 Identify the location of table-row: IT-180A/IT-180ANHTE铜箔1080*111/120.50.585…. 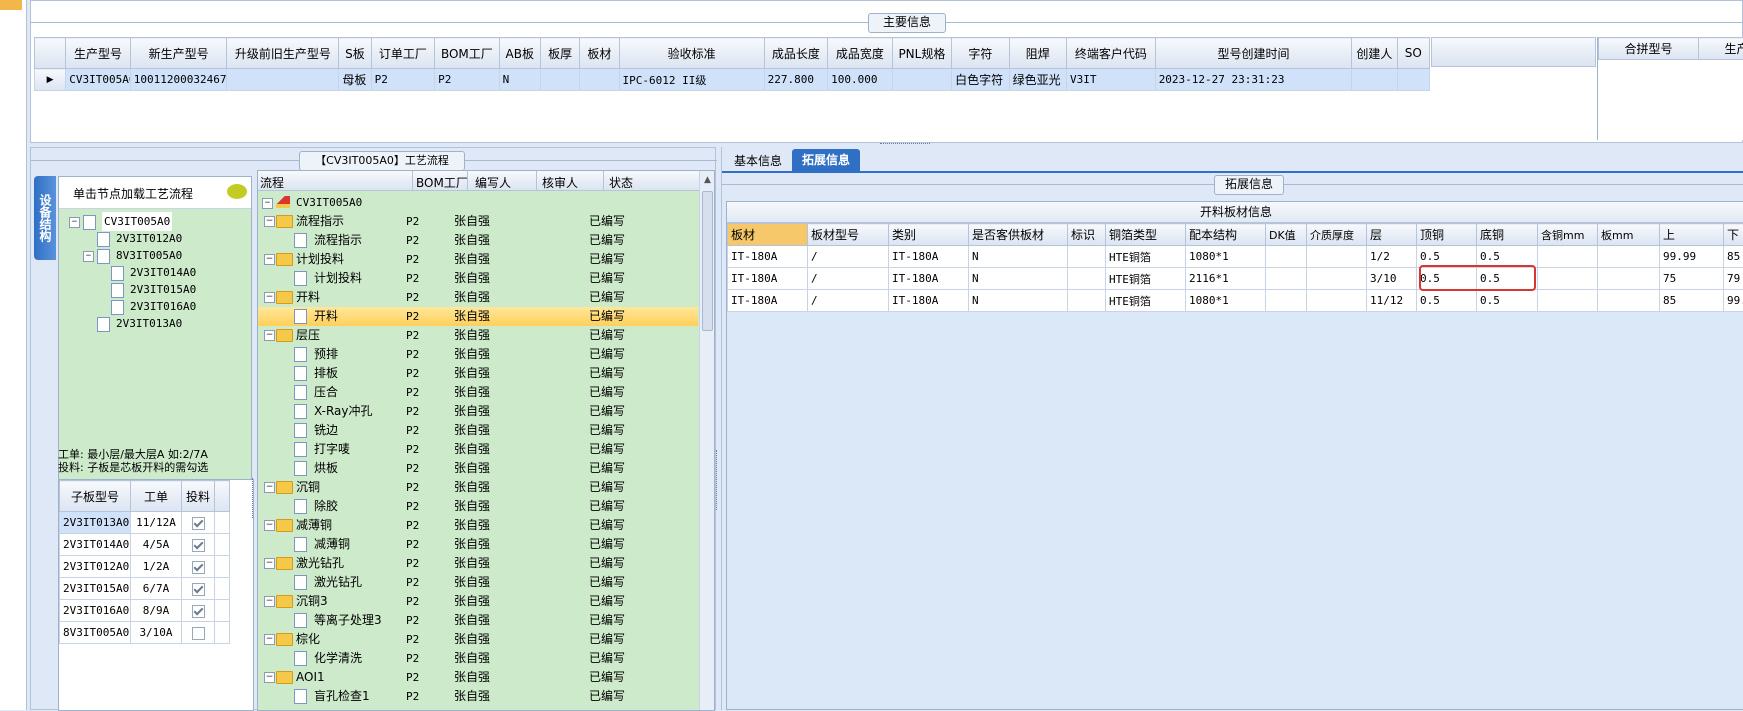
(1235, 301).